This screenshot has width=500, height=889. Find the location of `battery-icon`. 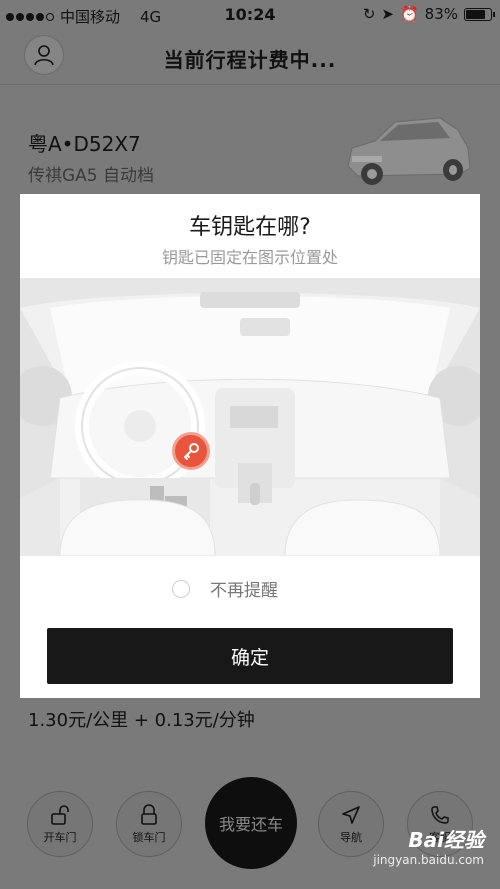

battery-icon is located at coordinates (479, 14).